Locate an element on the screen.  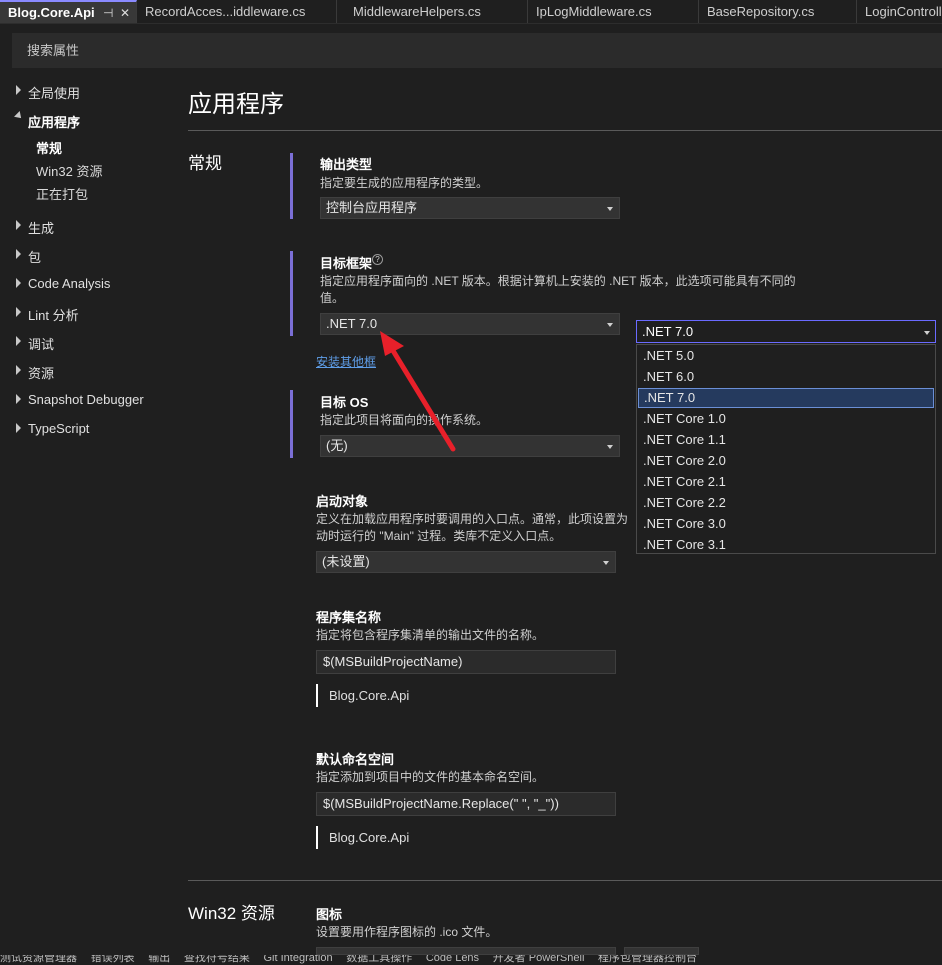
target-os-value: (无) is located at coordinates (337, 445).